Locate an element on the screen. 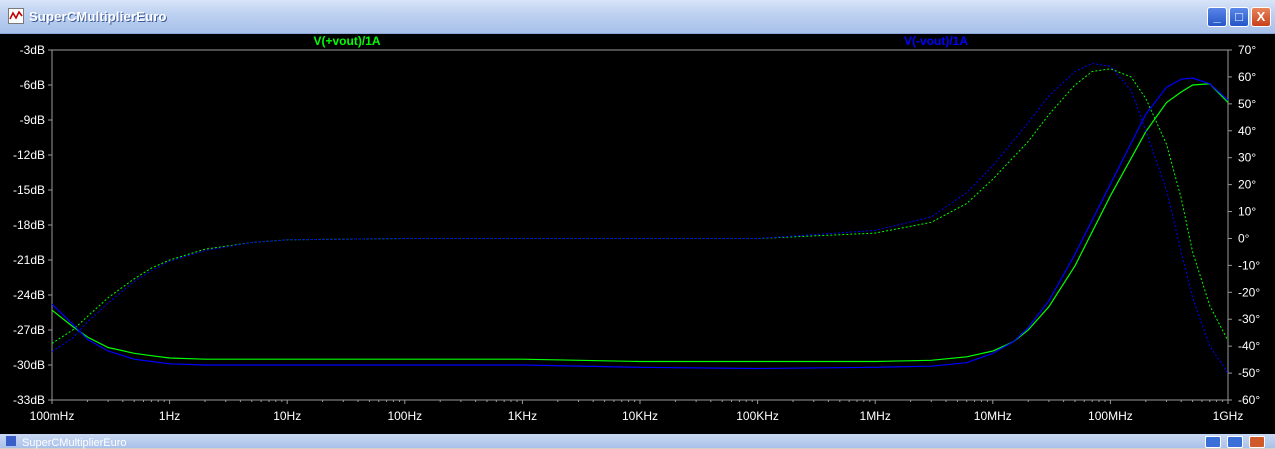  y-right-tick-label: 10° is located at coordinates (1247, 212).